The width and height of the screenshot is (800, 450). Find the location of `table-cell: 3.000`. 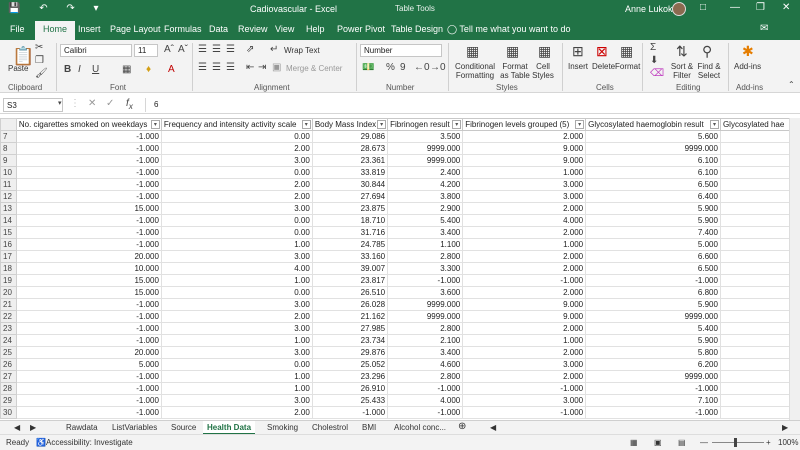

table-cell: 3.000 is located at coordinates (524, 196).